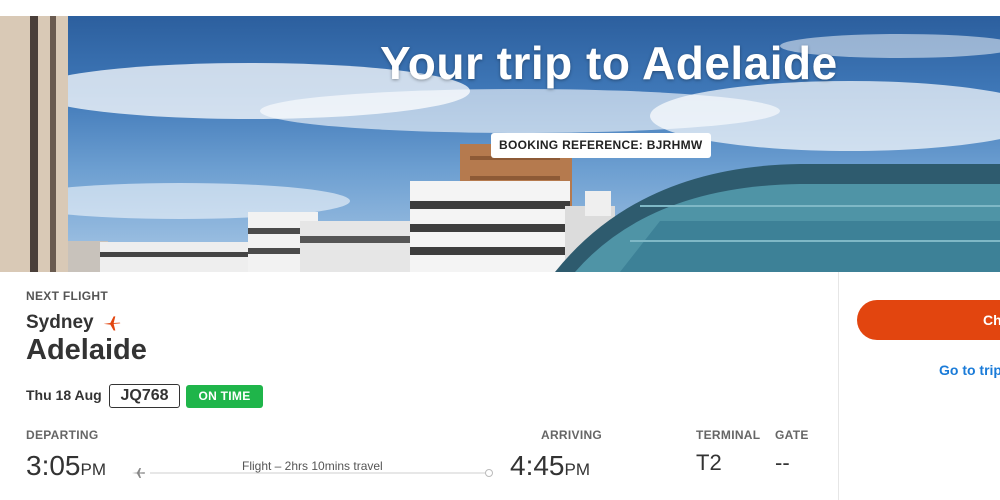 This screenshot has width=1000, height=500. I want to click on gate-label: GATE, so click(792, 435).